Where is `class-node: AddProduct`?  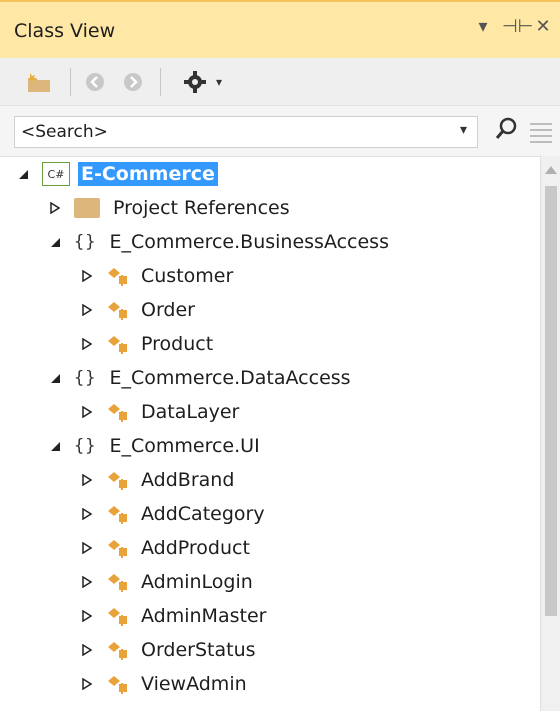 class-node: AddProduct is located at coordinates (165, 548).